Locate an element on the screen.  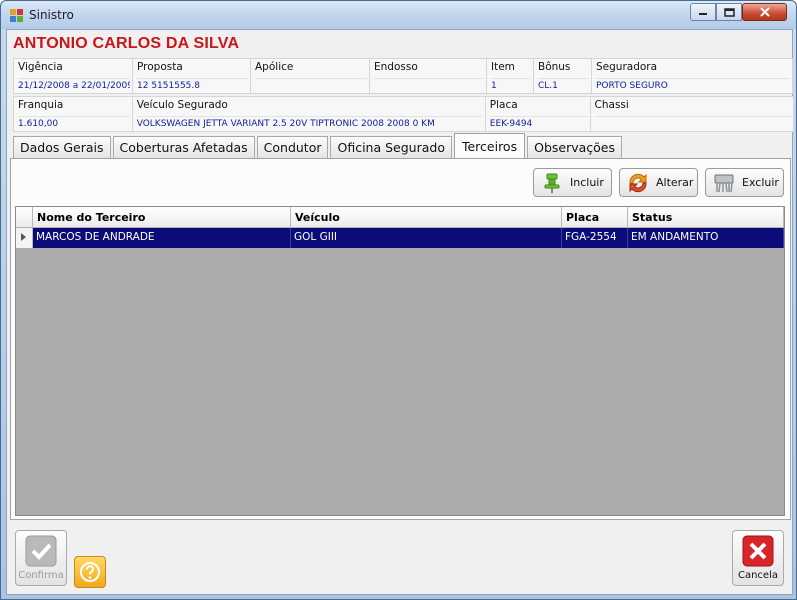
column-header-placa: Placa is located at coordinates (595, 217).